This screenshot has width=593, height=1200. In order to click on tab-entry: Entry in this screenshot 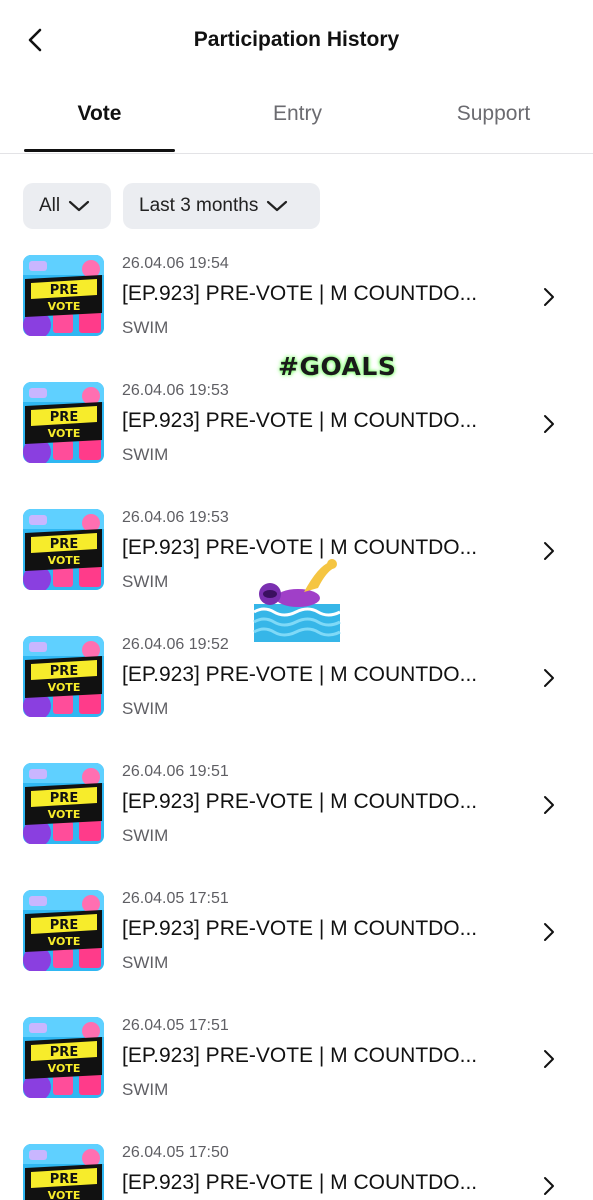, I will do `click(297, 114)`.